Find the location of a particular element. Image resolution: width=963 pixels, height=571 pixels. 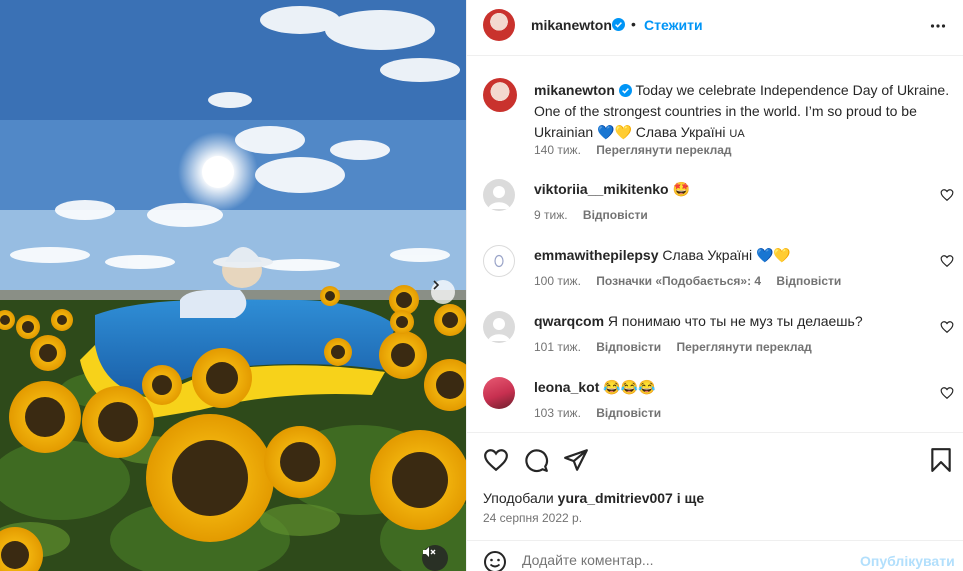

chevron-right-icon is located at coordinates (436, 285).